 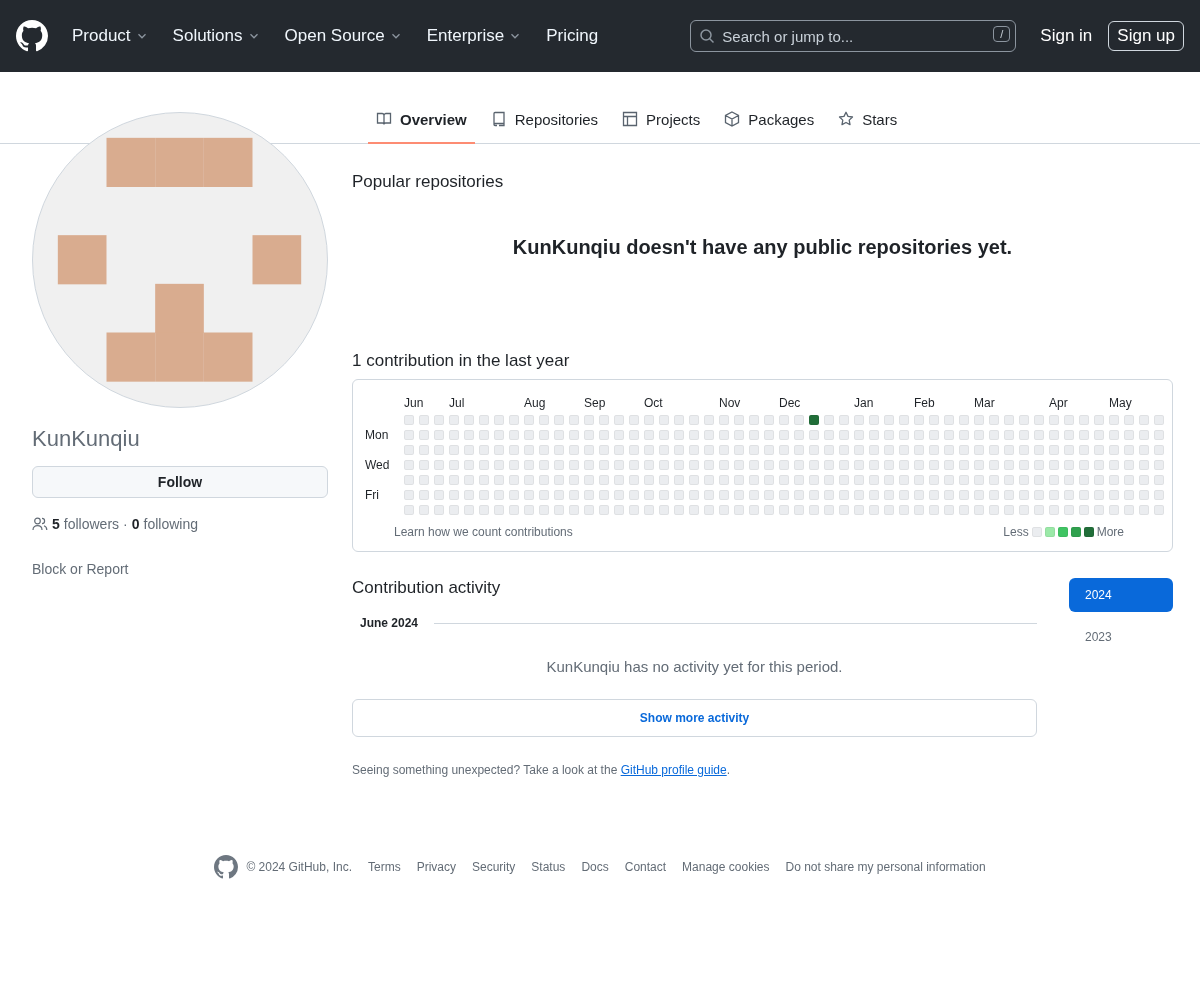 I want to click on block-or-report-link: Block or Report, so click(x=80, y=569).